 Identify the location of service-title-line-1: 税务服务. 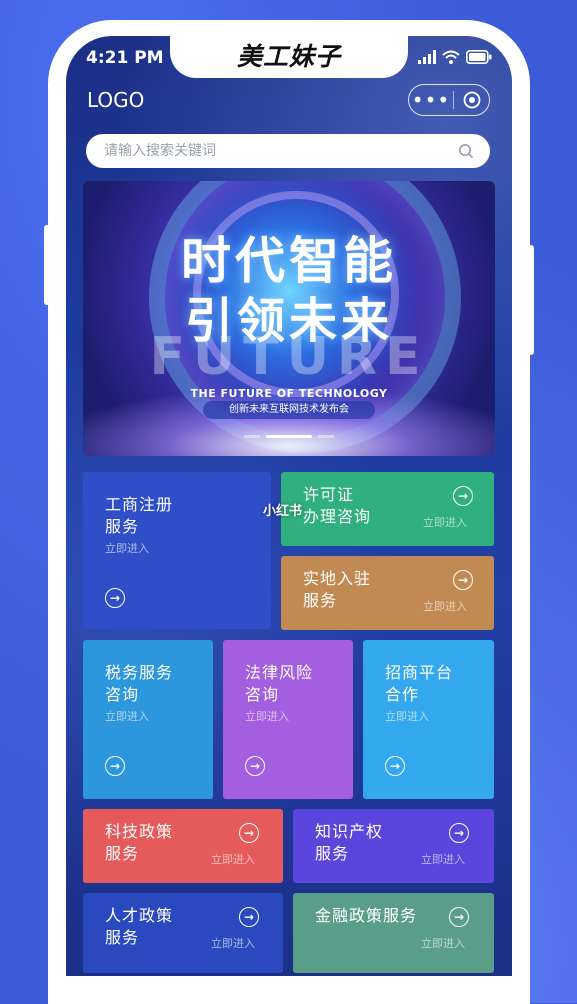
(139, 672).